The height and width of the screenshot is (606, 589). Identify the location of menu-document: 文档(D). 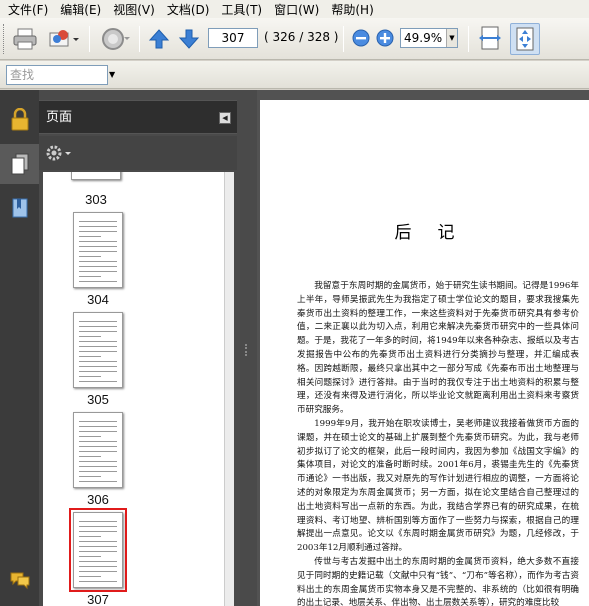
(188, 9).